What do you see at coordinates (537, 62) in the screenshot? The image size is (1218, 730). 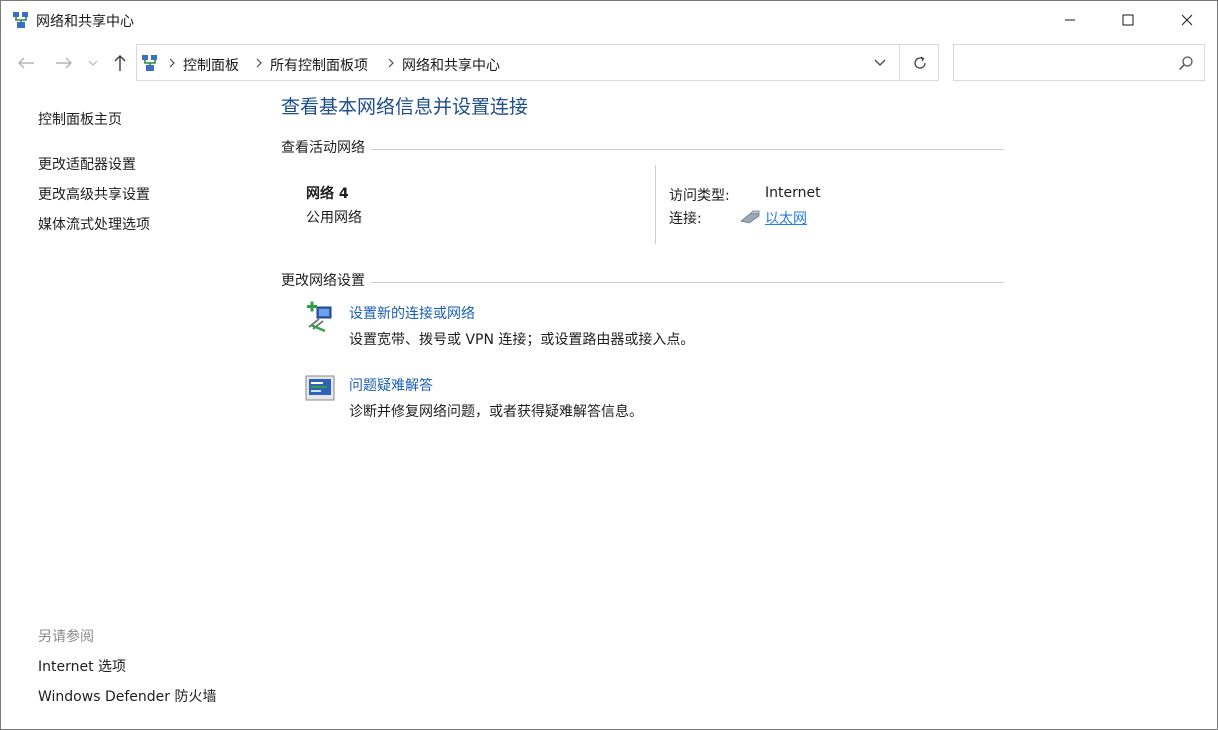 I see `address-bar: 控制面板 所有控制面板项 网络和共享中心` at bounding box center [537, 62].